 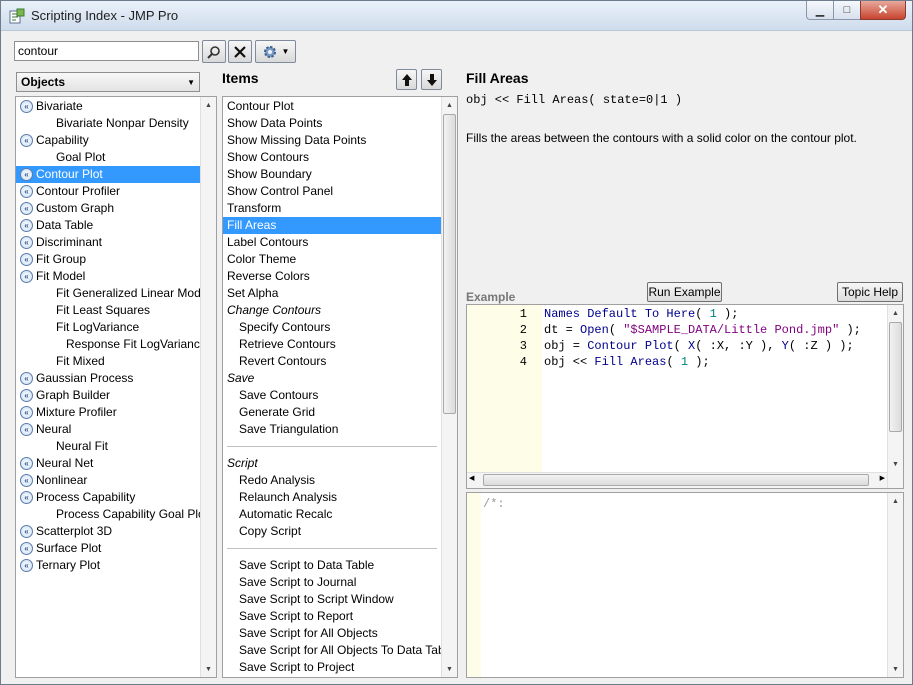 What do you see at coordinates (819, 10) in the screenshot?
I see `minimize-button: ▁` at bounding box center [819, 10].